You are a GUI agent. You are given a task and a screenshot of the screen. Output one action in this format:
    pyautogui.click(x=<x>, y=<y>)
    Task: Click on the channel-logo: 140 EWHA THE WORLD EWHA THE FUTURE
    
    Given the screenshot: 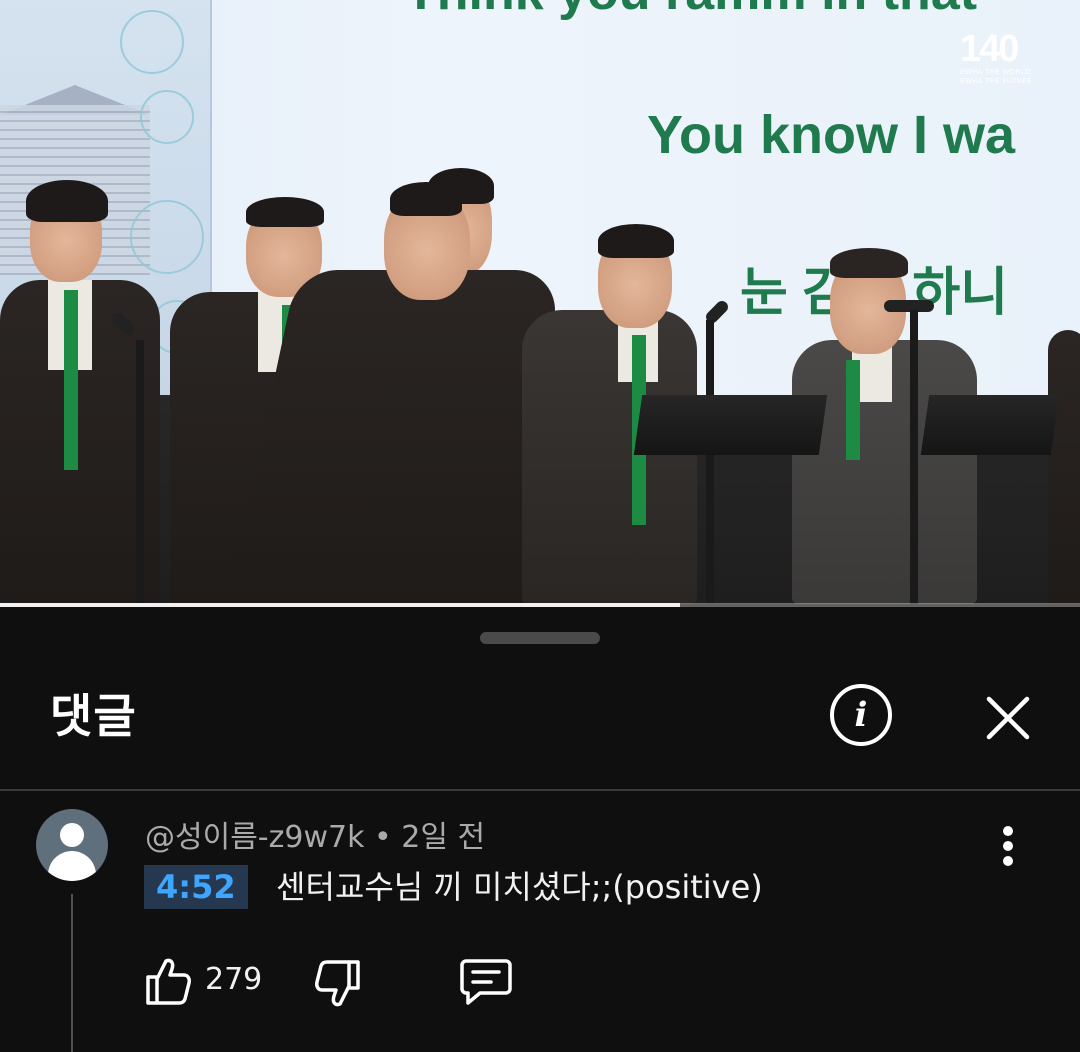 What is the action you would take?
    pyautogui.click(x=1005, y=58)
    